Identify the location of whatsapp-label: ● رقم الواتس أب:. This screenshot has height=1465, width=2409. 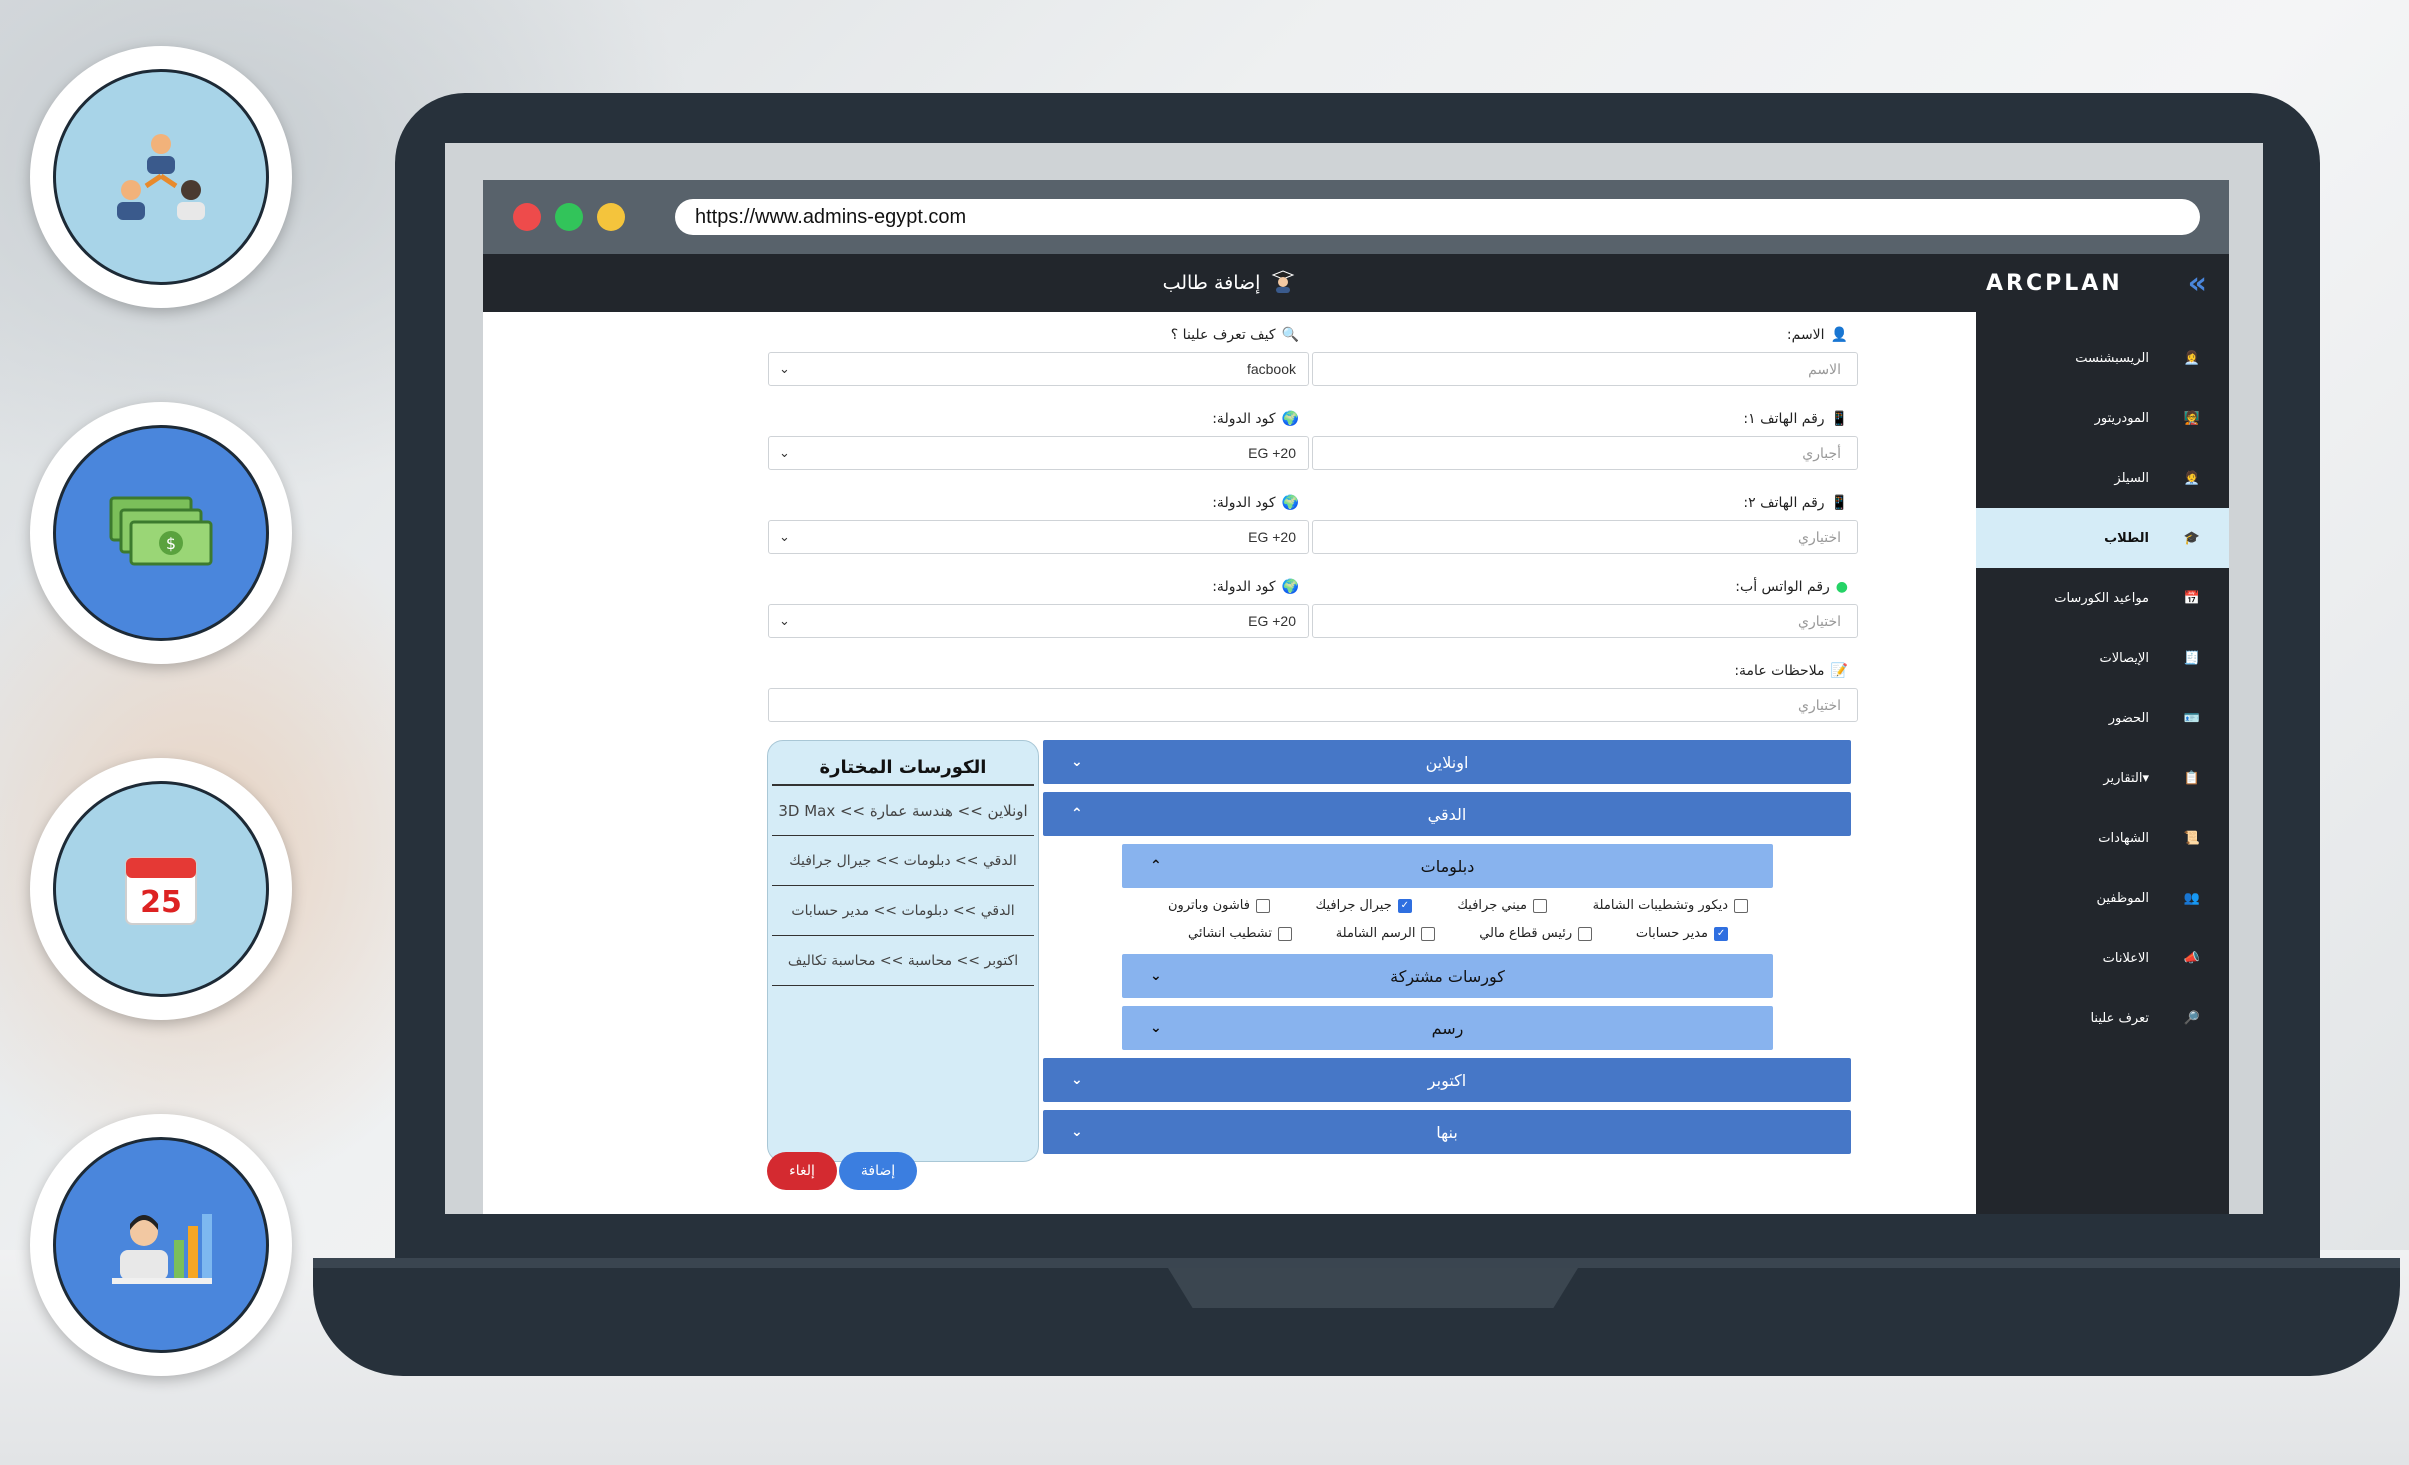
(1791, 587).